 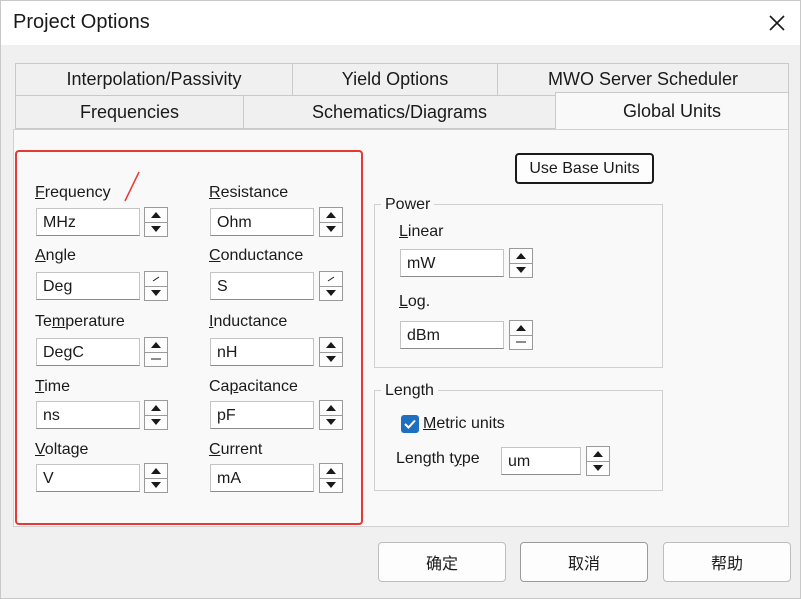 I want to click on cancel-button: 取消, so click(x=584, y=562).